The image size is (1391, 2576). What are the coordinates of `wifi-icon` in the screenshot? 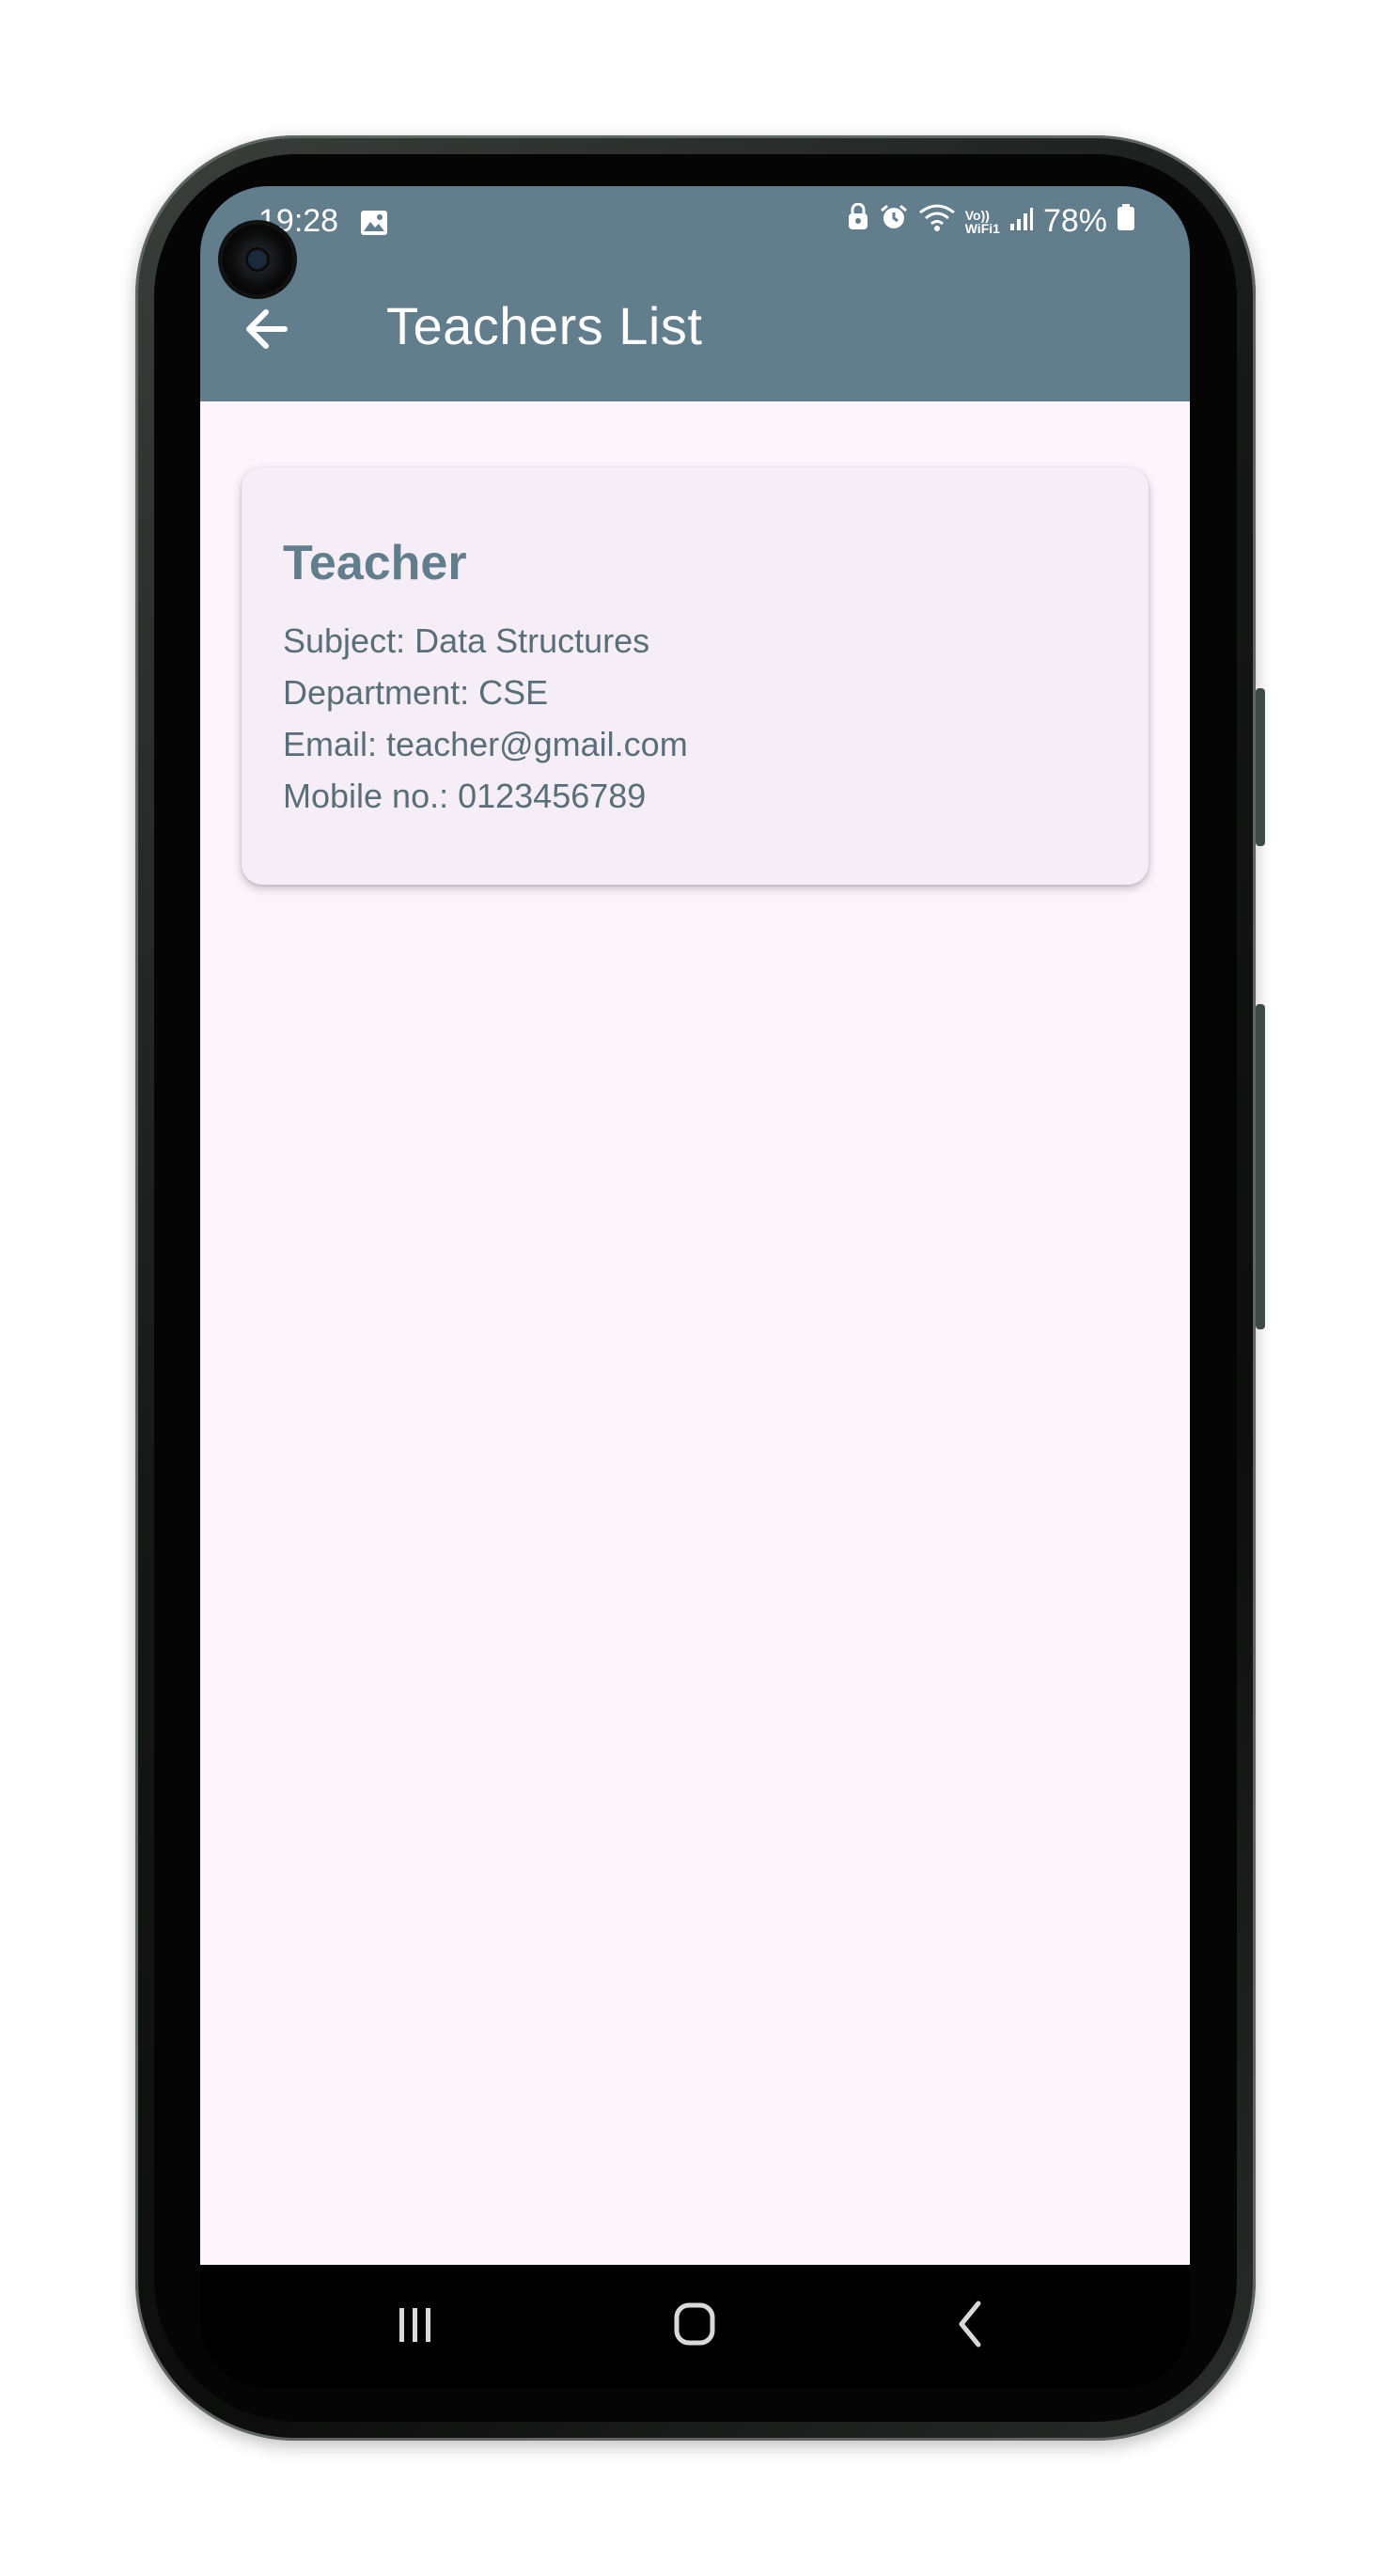 It's located at (937, 222).